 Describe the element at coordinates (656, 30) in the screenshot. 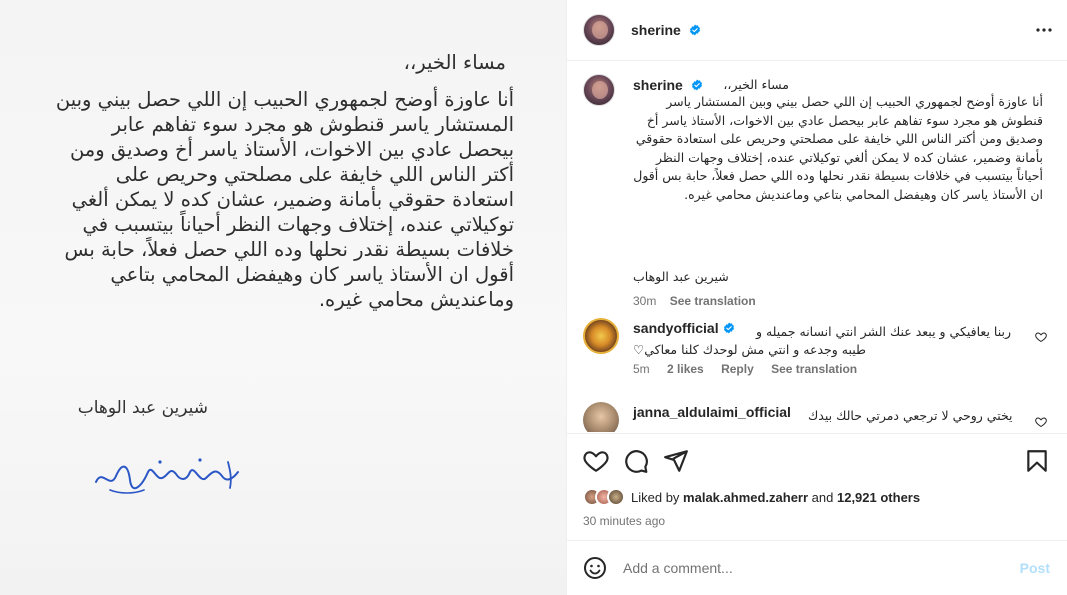

I see `author-username-text: sherine` at that location.